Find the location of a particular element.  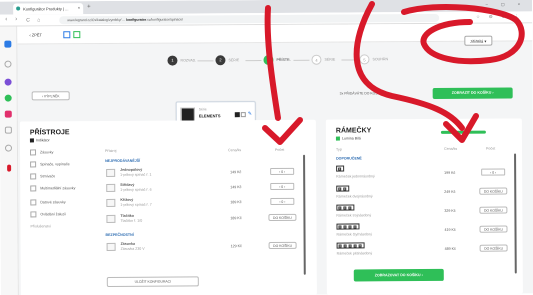

group-bestsellers-heading: NEJPRODÁVANĚJŠÍ is located at coordinates (123, 160).